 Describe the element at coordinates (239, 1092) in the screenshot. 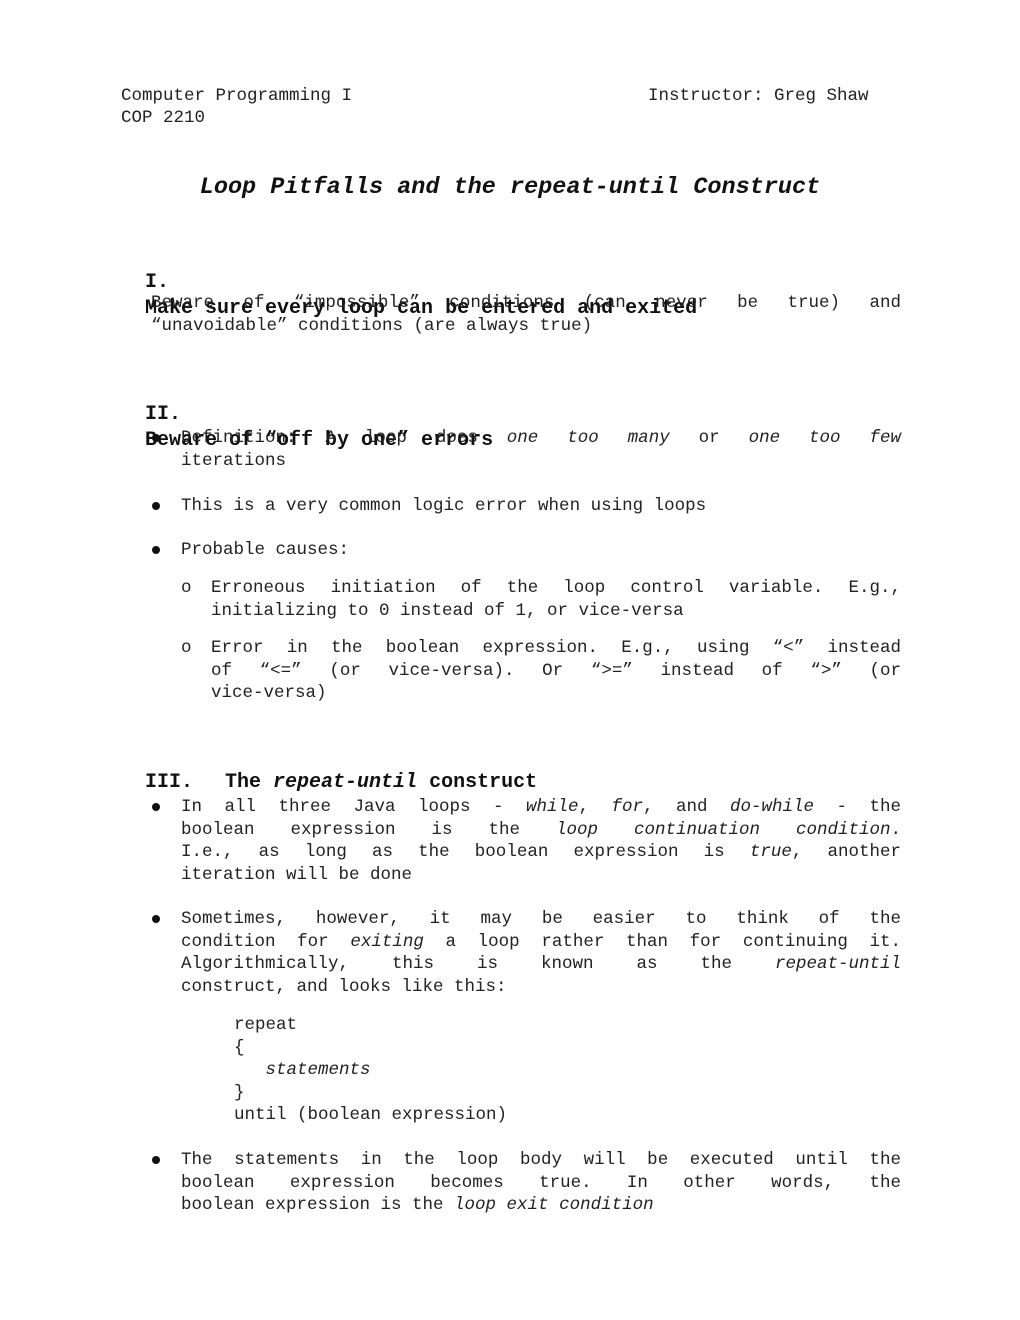

I see `code-line: }` at that location.